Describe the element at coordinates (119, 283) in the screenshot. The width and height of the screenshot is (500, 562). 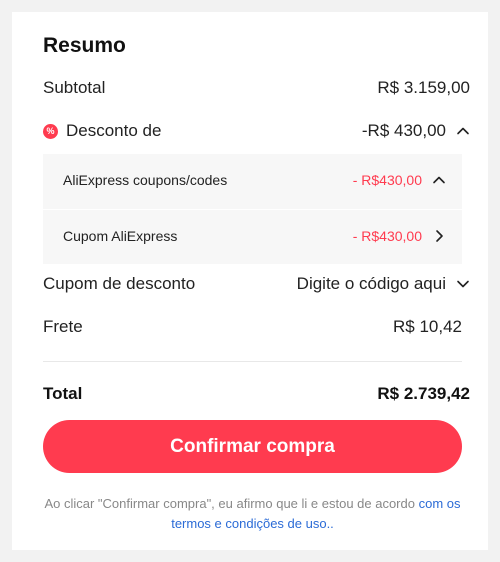
I see `coupon-label: Cupom de desconto` at that location.